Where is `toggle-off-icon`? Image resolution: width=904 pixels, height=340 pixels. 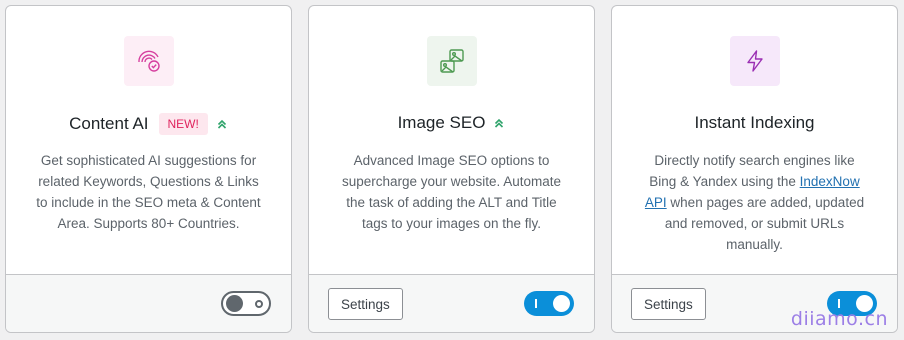 toggle-off-icon is located at coordinates (259, 303).